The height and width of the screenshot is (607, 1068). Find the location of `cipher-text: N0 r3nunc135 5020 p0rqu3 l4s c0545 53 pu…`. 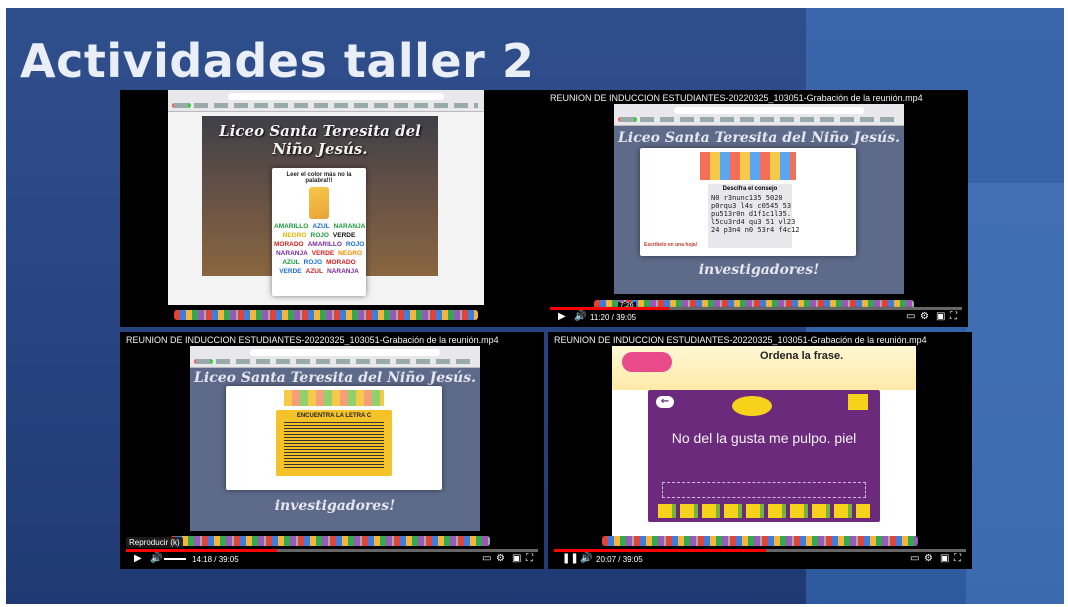

cipher-text: N0 r3nunc135 5020 p0rqu3 l4s c0545 53 pu… is located at coordinates (755, 214).